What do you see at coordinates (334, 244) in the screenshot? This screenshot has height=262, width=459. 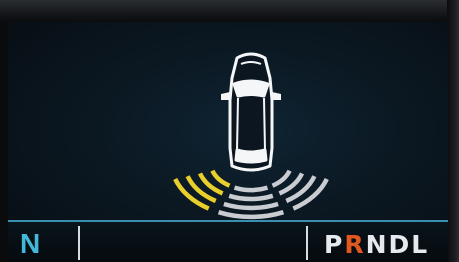 I see `gear-letter-p: P` at bounding box center [334, 244].